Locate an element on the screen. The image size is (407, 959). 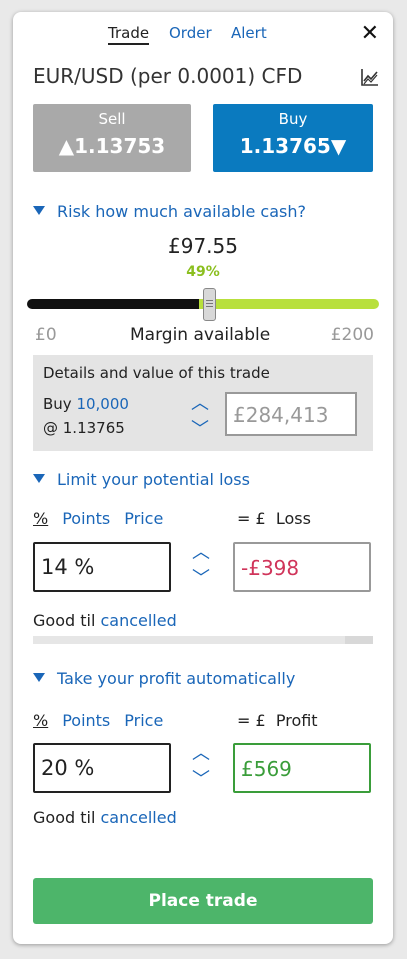
quantity-down-chevron-icon: ﹀ is located at coordinates (200, 430).